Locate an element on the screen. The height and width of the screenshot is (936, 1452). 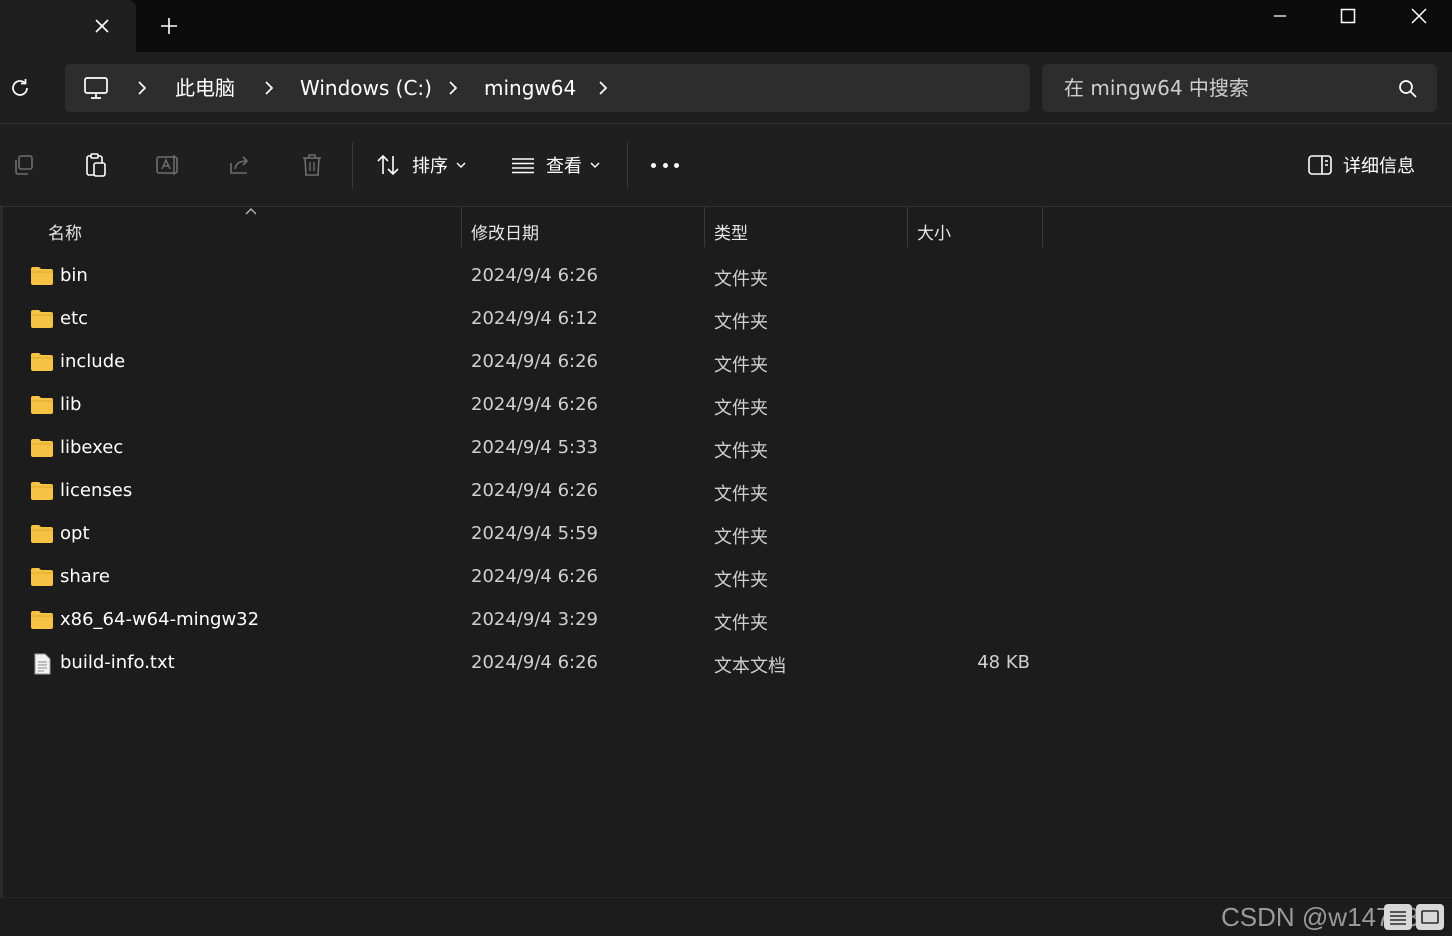
file-name: opt is located at coordinates (75, 533).